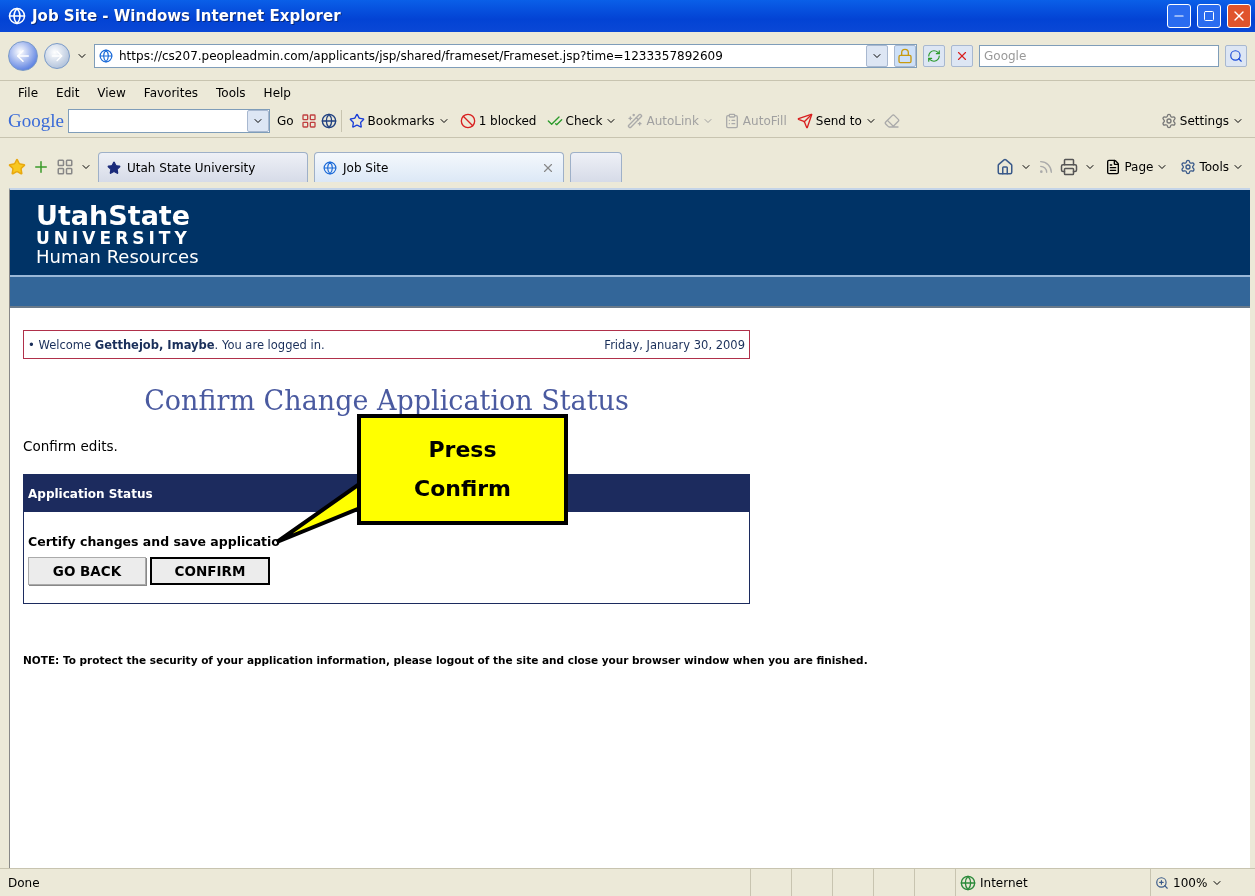  Describe the element at coordinates (154, 541) in the screenshot. I see `prompt-text: Certify changes and save applicatio` at that location.